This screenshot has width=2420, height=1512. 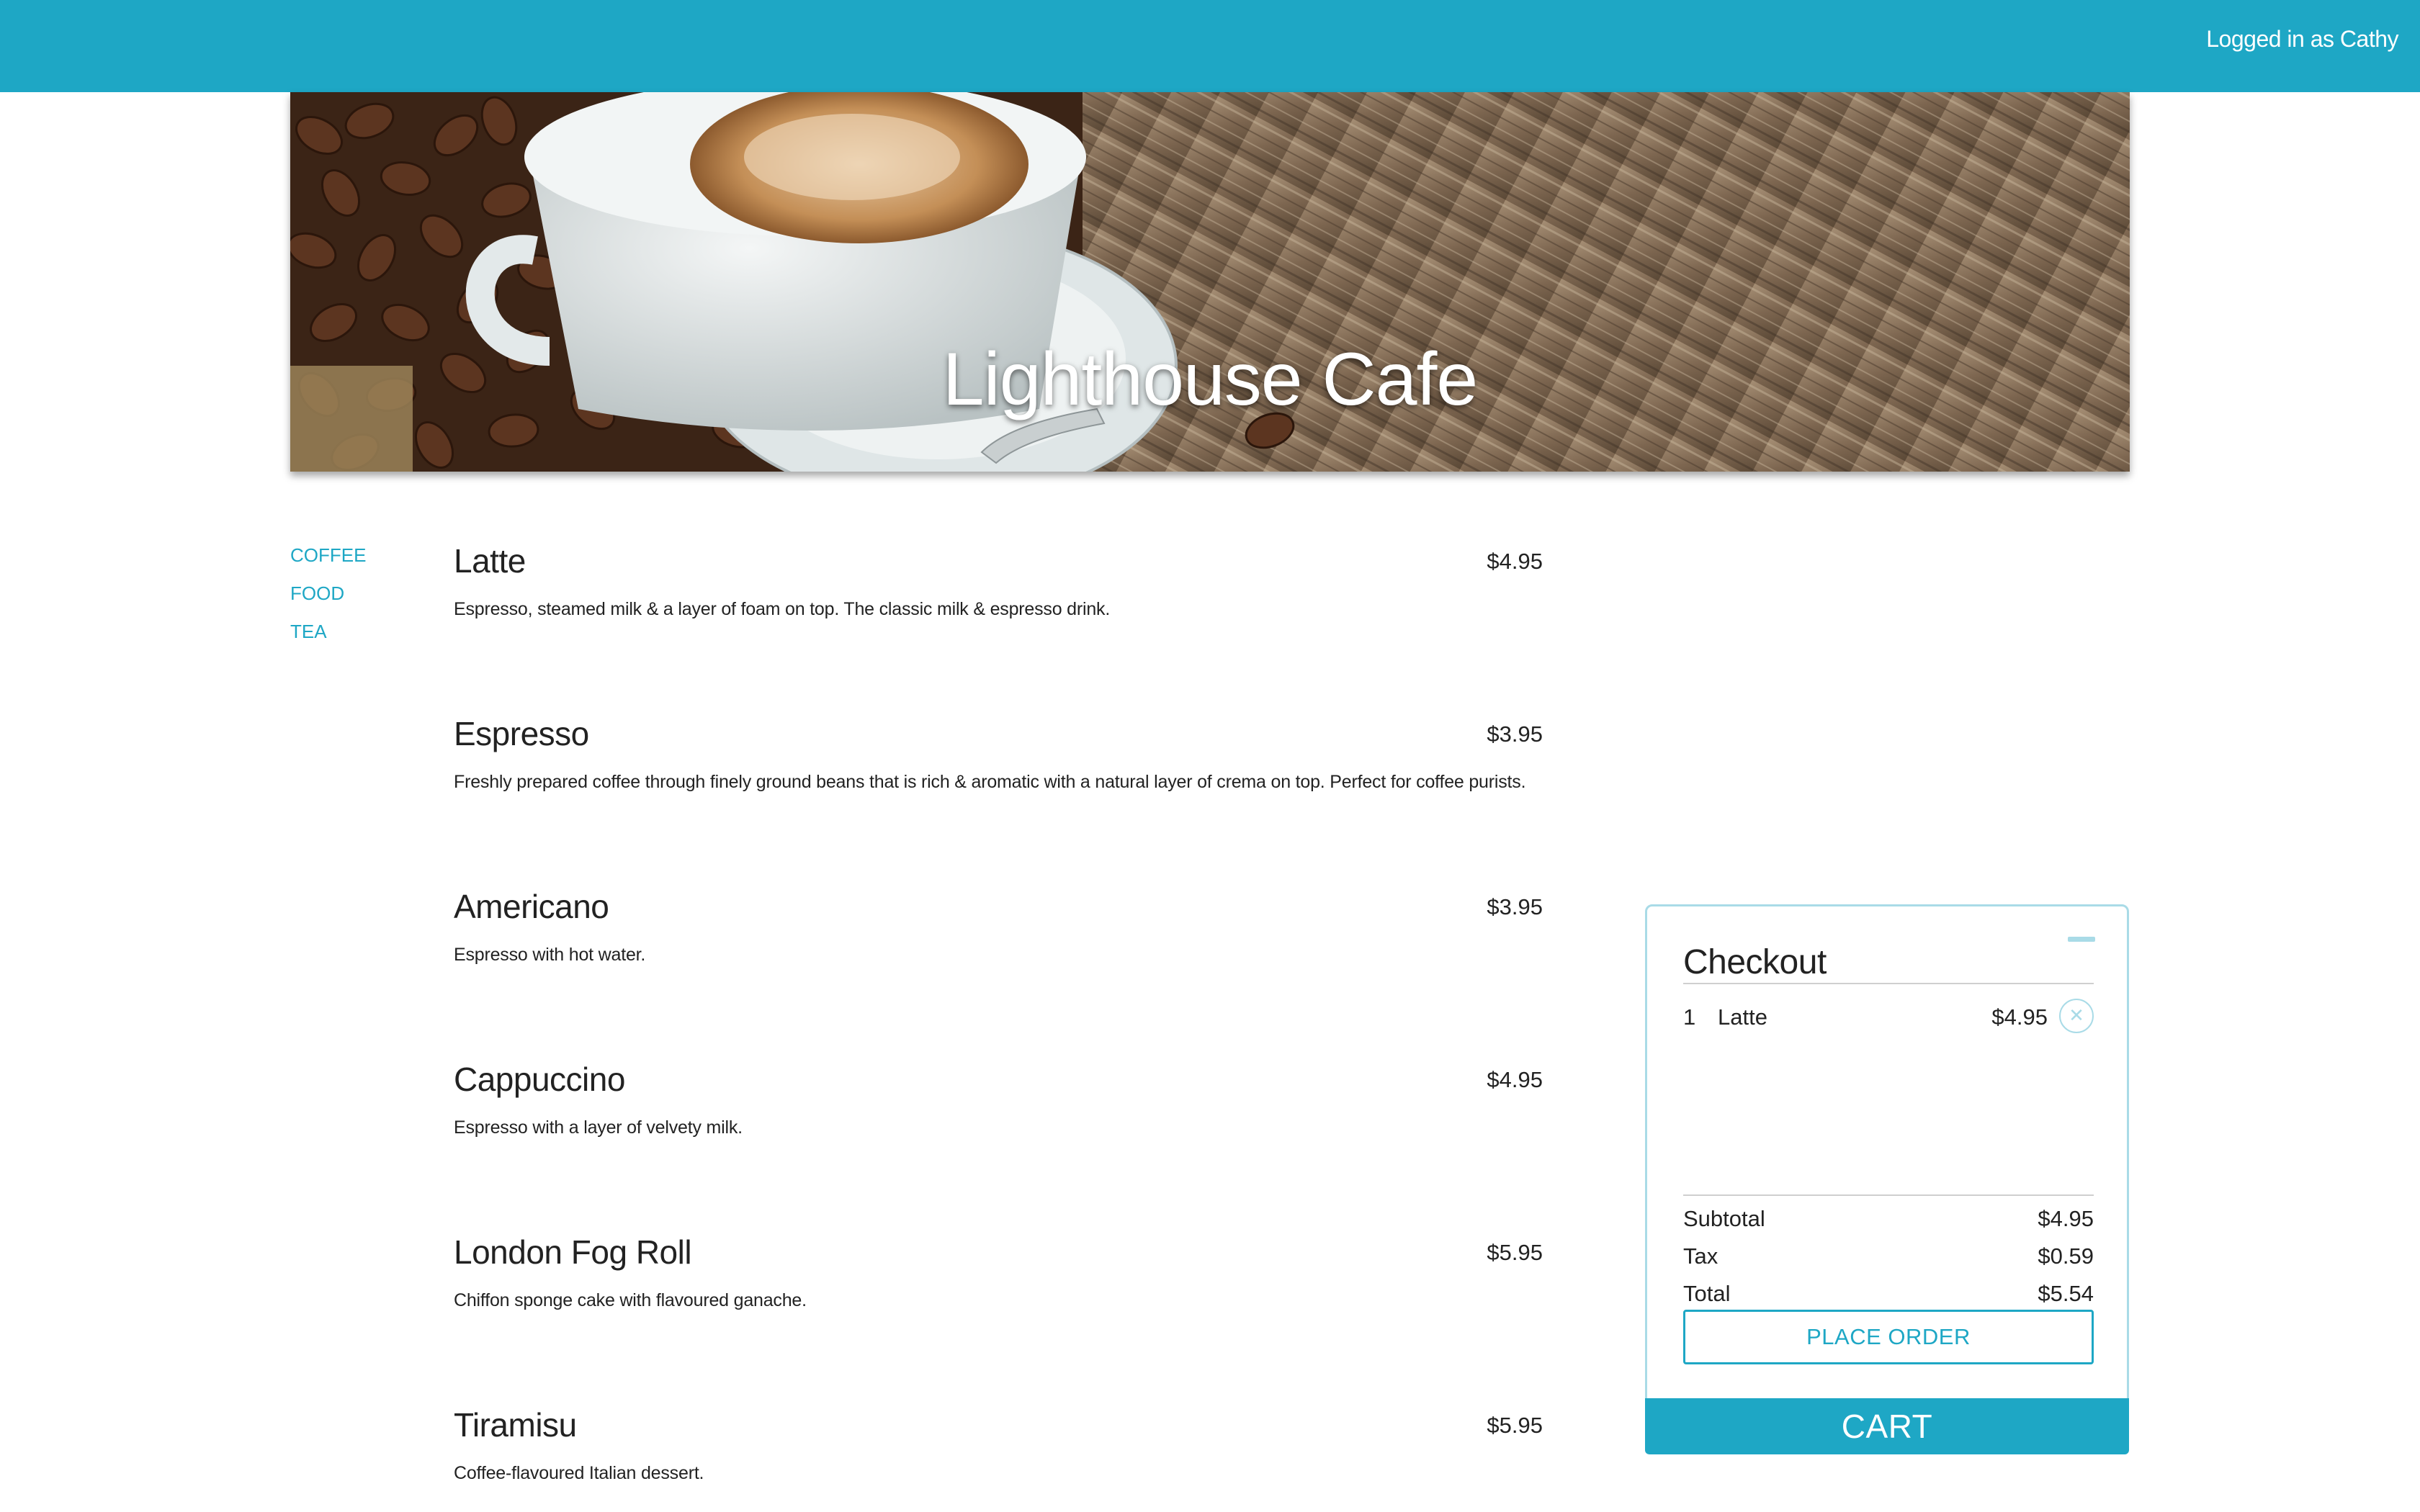 What do you see at coordinates (1210, 379) in the screenshot?
I see `cafe-title: Lighthouse Cafe` at bounding box center [1210, 379].